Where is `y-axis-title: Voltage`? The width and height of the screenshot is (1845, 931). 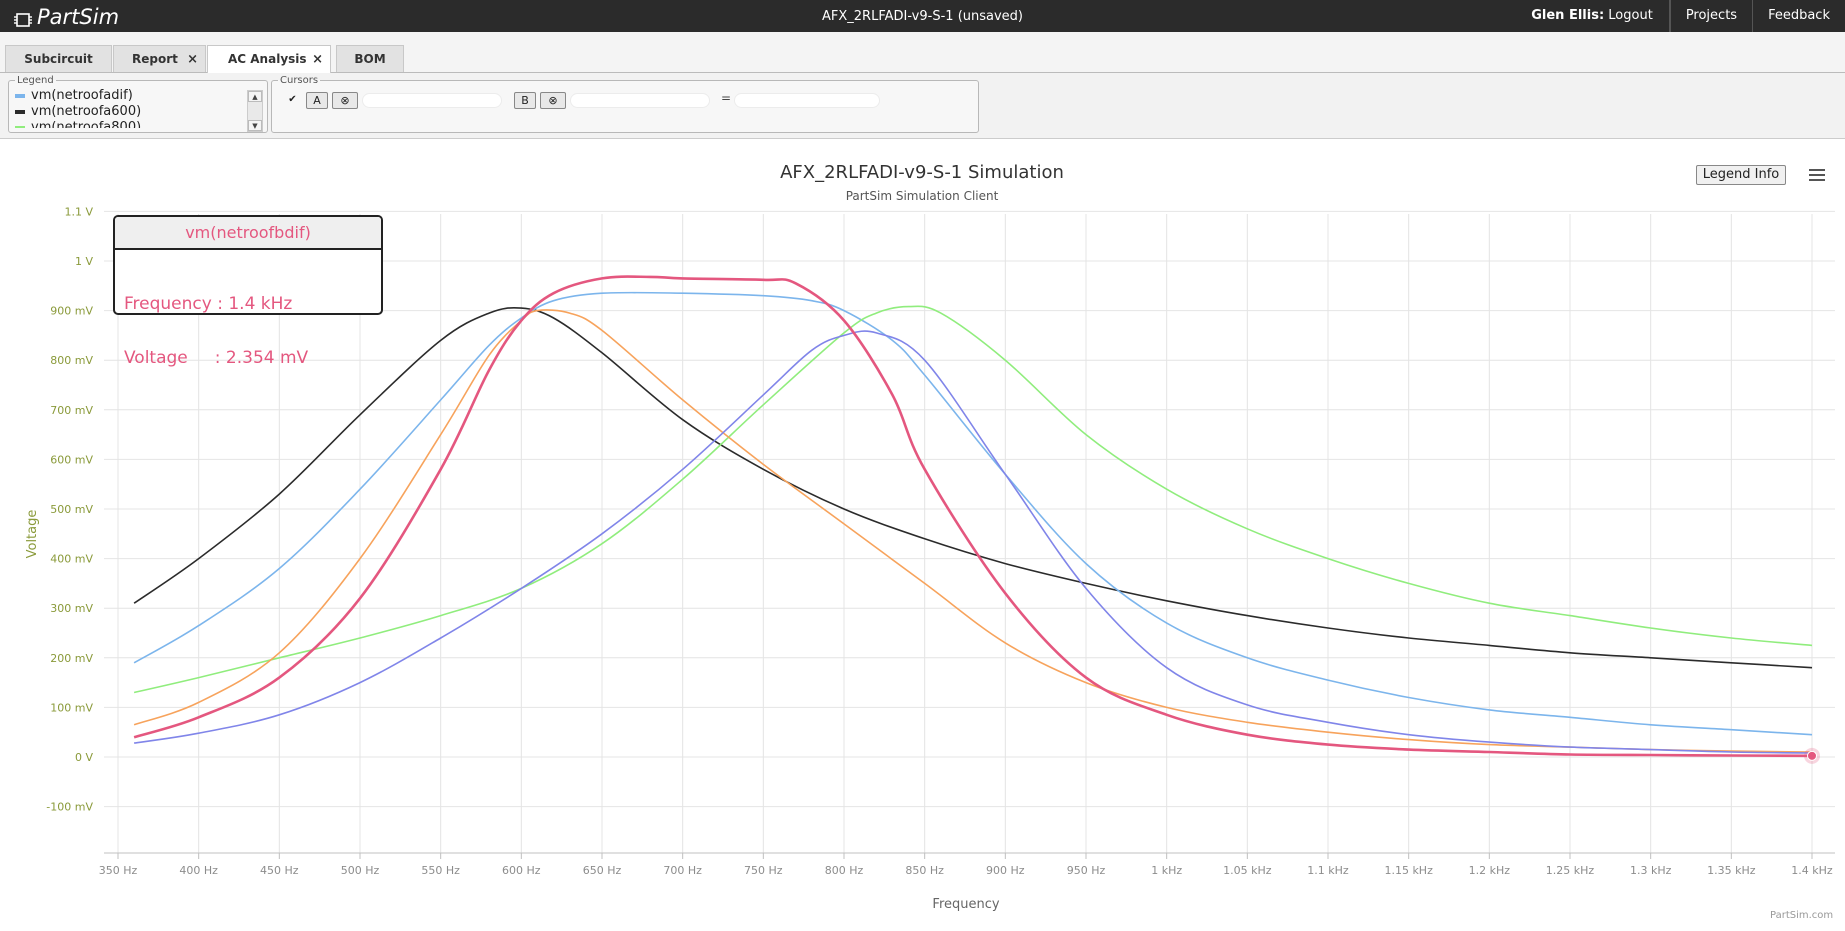
y-axis-title: Voltage is located at coordinates (32, 534).